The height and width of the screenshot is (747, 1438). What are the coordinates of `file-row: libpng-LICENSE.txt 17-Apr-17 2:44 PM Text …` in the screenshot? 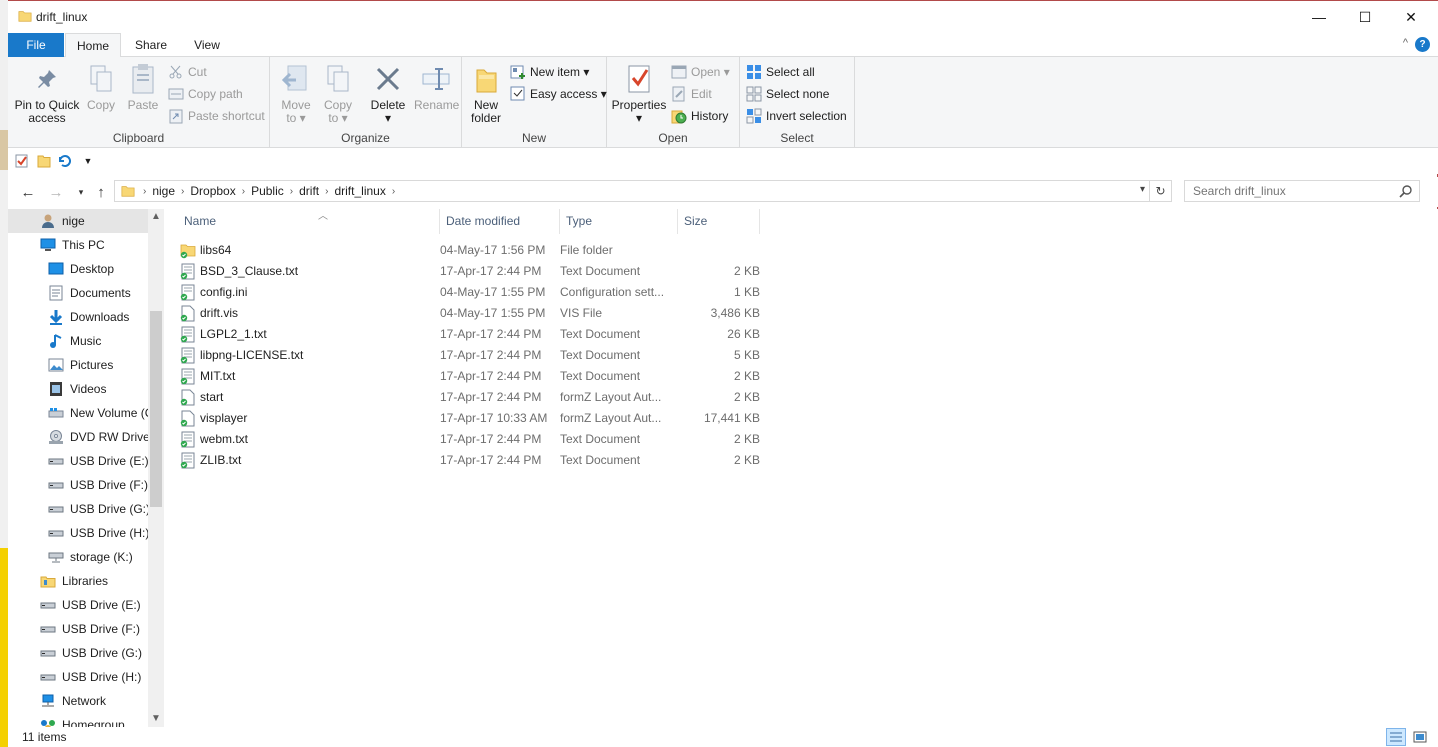 It's located at (469, 355).